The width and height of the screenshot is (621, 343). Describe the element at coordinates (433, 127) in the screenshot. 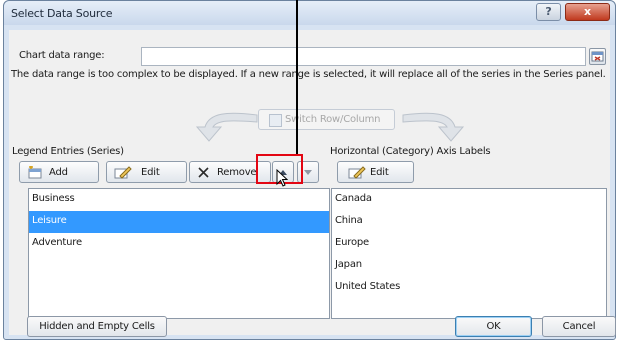

I see `curved-arrow-right-icon` at that location.